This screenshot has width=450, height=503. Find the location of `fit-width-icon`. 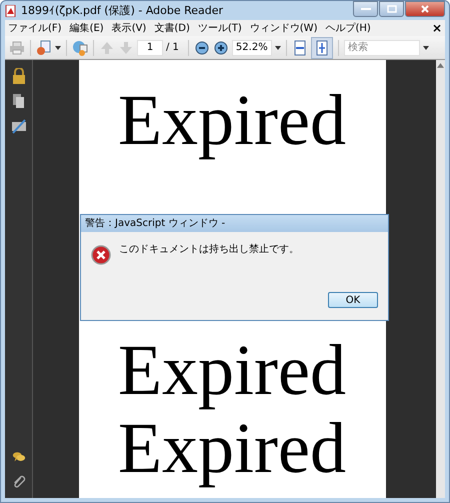

fit-width-icon is located at coordinates (300, 48).